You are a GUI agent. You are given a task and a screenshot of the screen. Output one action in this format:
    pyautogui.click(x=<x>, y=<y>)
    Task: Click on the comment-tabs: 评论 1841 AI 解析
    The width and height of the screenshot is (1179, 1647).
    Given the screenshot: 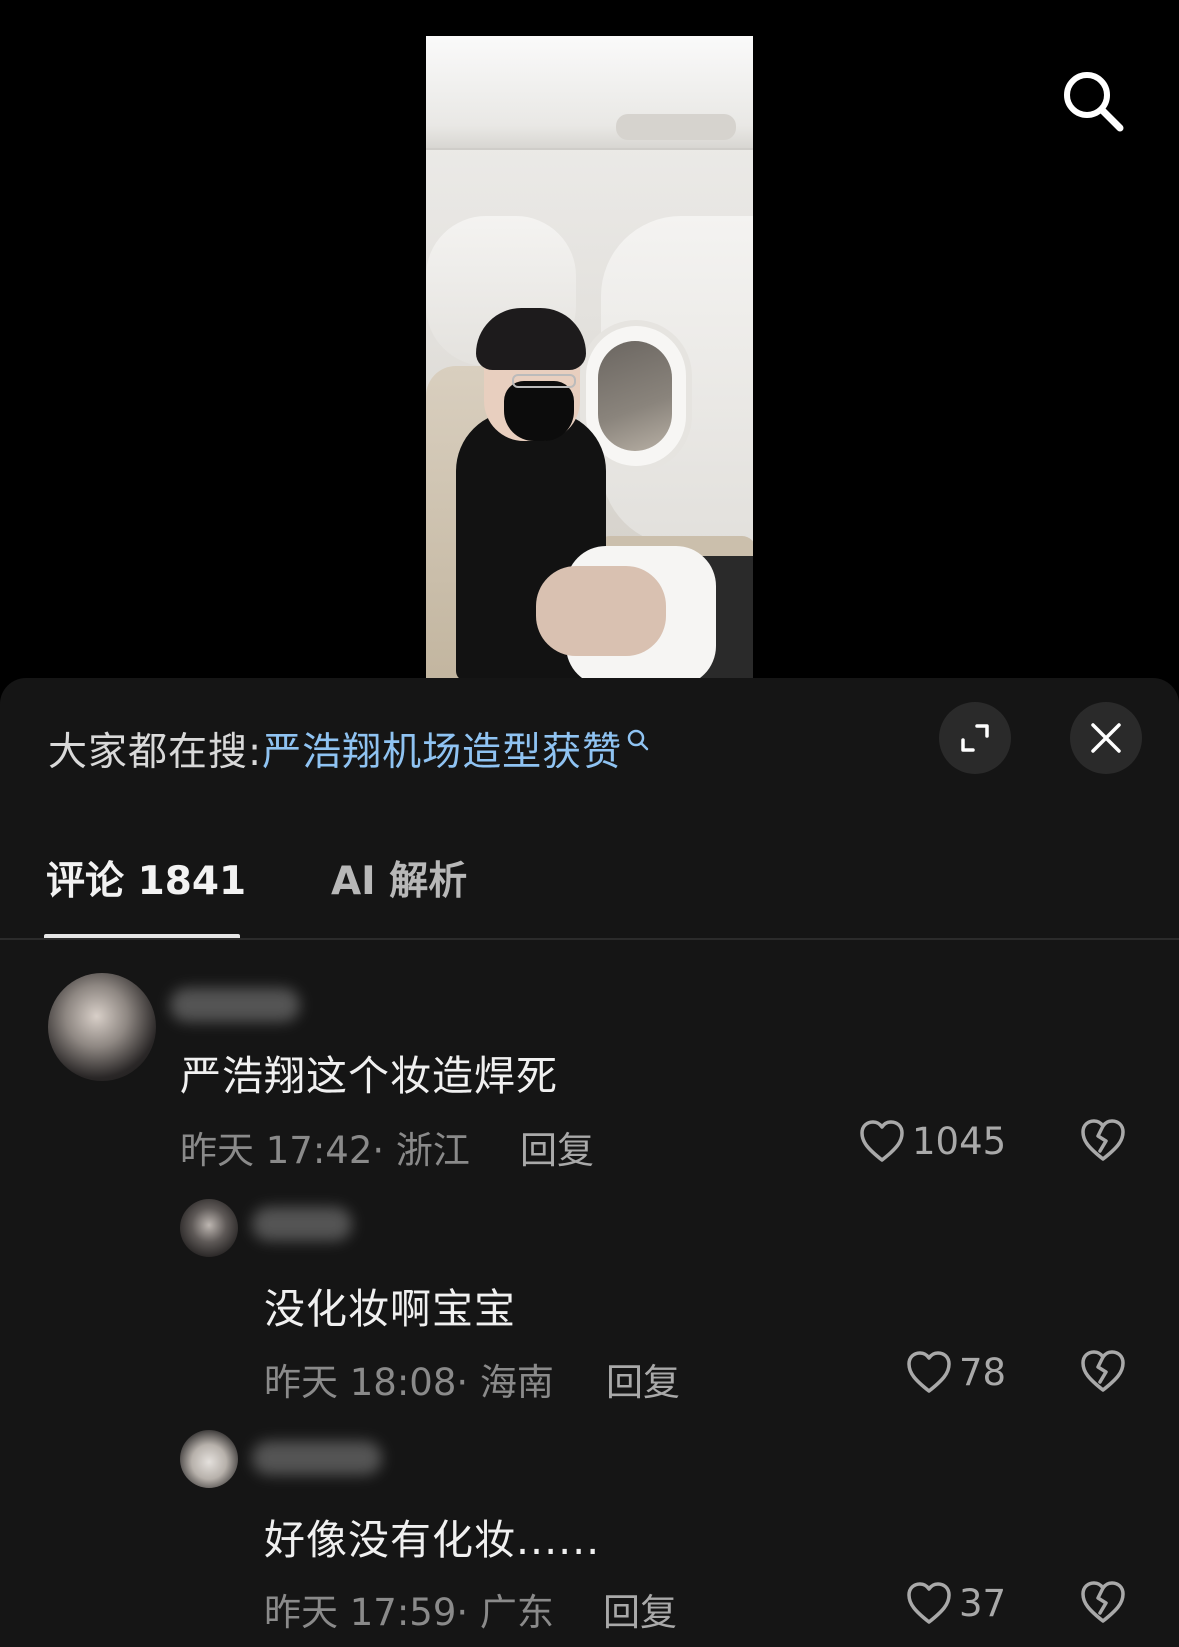 What is the action you would take?
    pyautogui.click(x=589, y=895)
    